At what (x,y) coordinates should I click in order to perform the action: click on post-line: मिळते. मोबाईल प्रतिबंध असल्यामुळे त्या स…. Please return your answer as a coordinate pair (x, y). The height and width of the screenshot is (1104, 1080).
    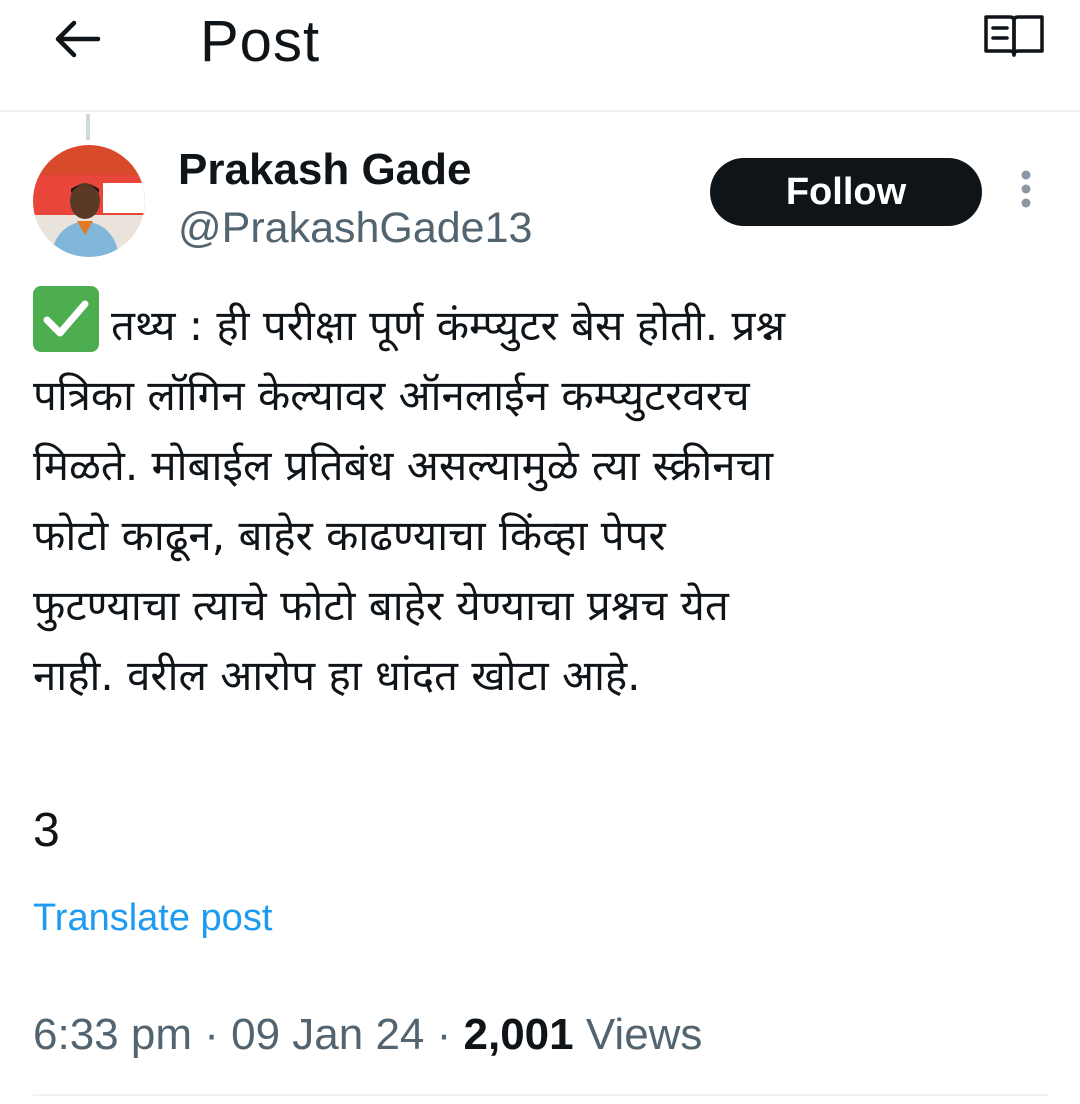
    Looking at the image, I should click on (403, 465).